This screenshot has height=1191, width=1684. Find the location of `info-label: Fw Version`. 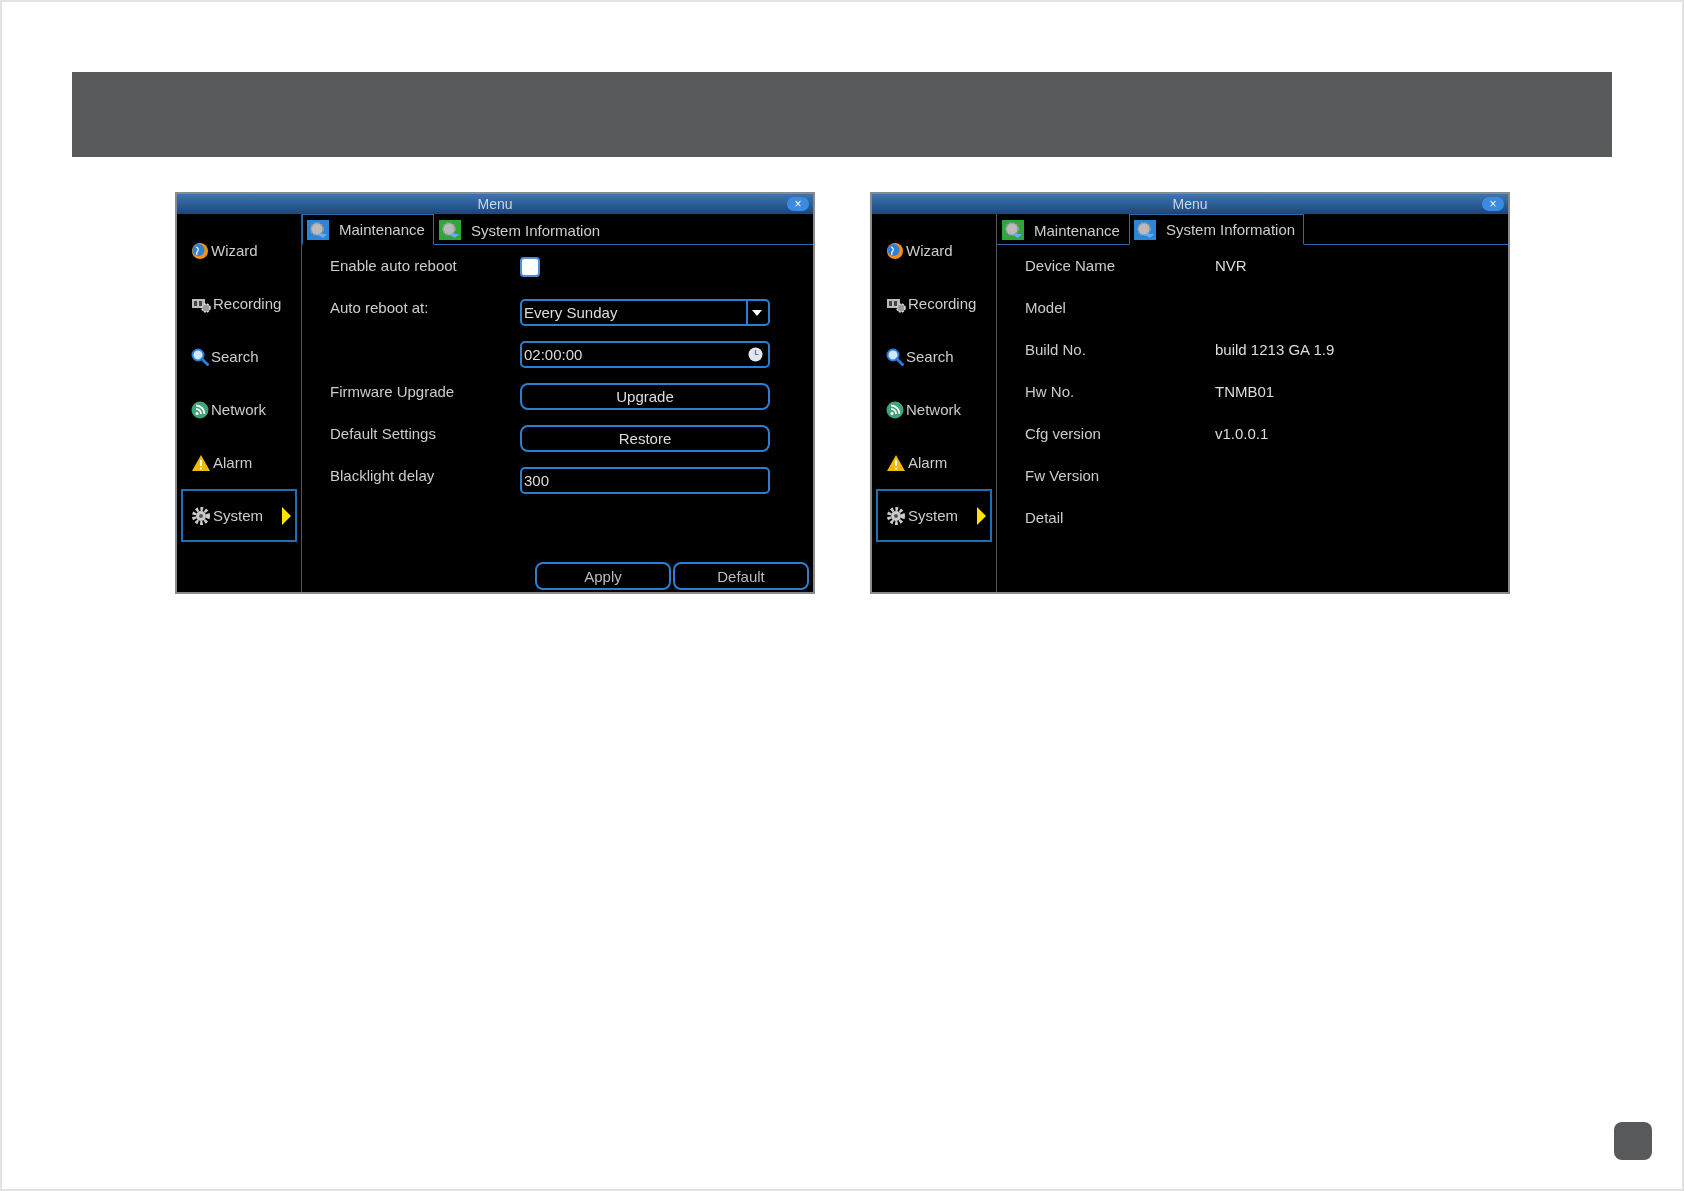

info-label: Fw Version is located at coordinates (1063, 476).